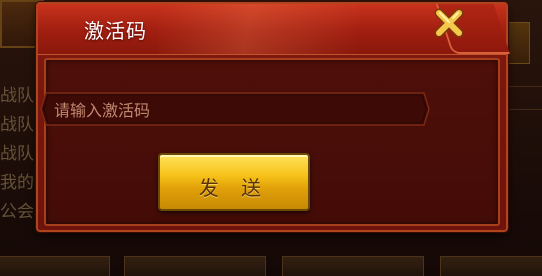 This screenshot has height=276, width=542. Describe the element at coordinates (525, 98) in the screenshot. I see `background-panel-edge` at that location.